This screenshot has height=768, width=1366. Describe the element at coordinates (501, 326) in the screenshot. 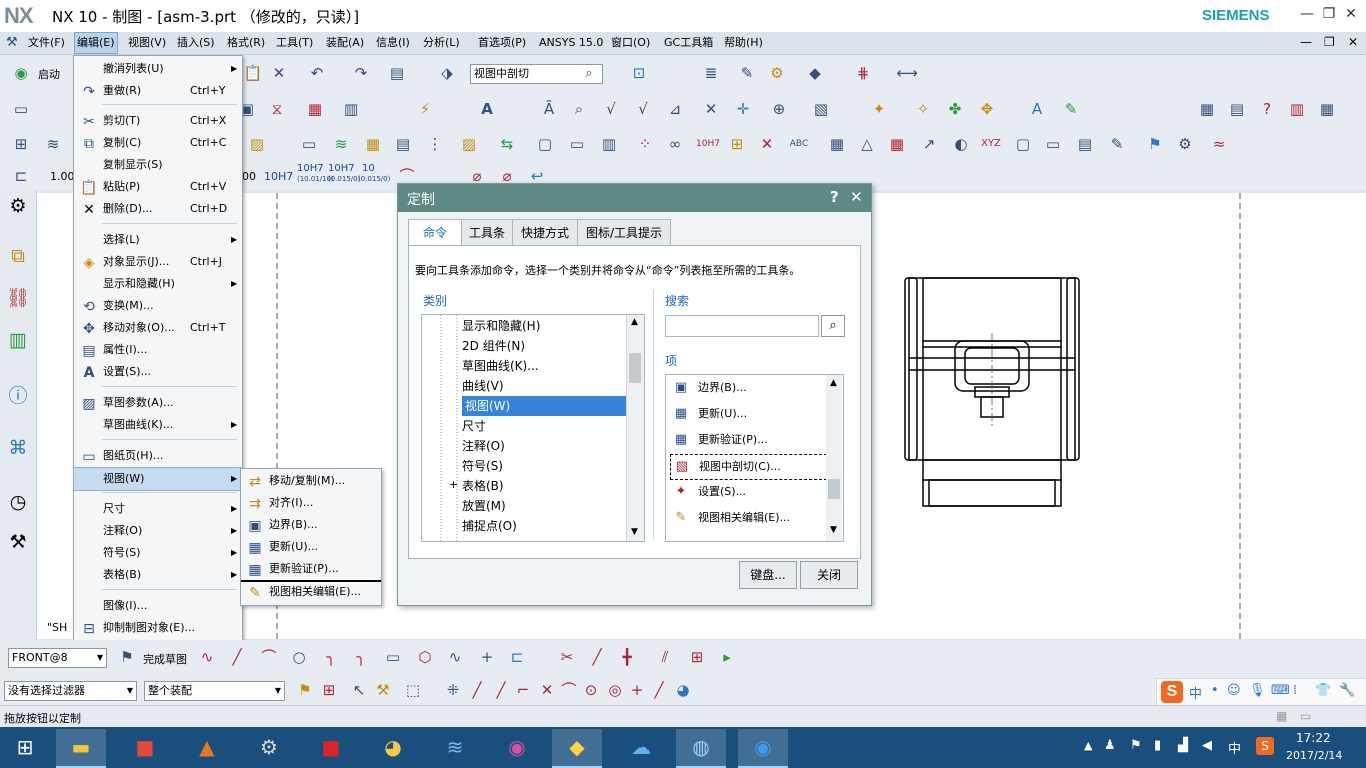

I see `category-item: 显示和隐藏(H)` at that location.